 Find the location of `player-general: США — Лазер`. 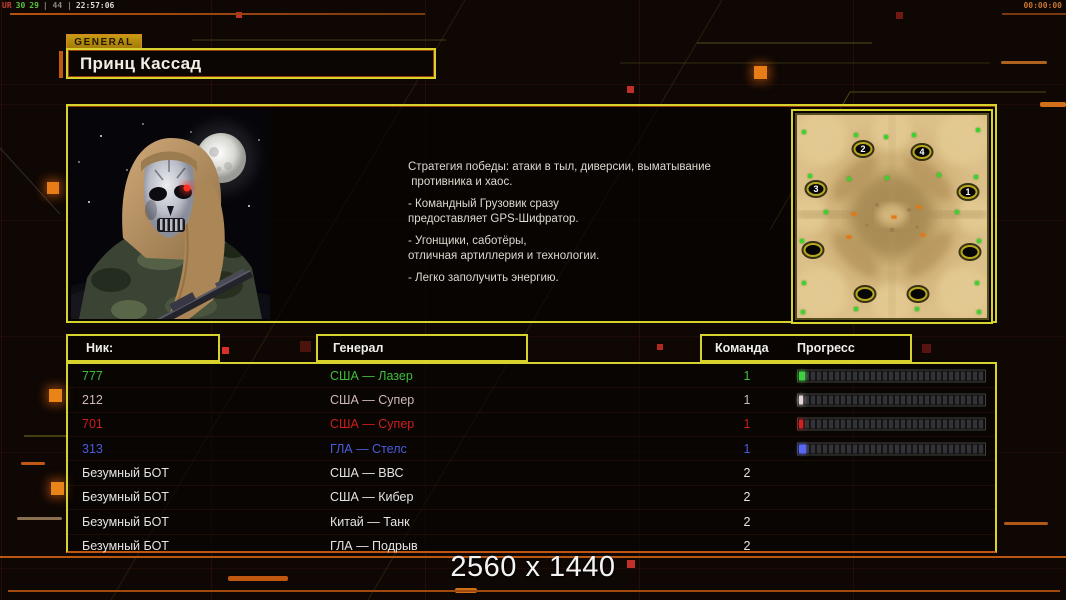

player-general: США — Лазер is located at coordinates (371, 375).